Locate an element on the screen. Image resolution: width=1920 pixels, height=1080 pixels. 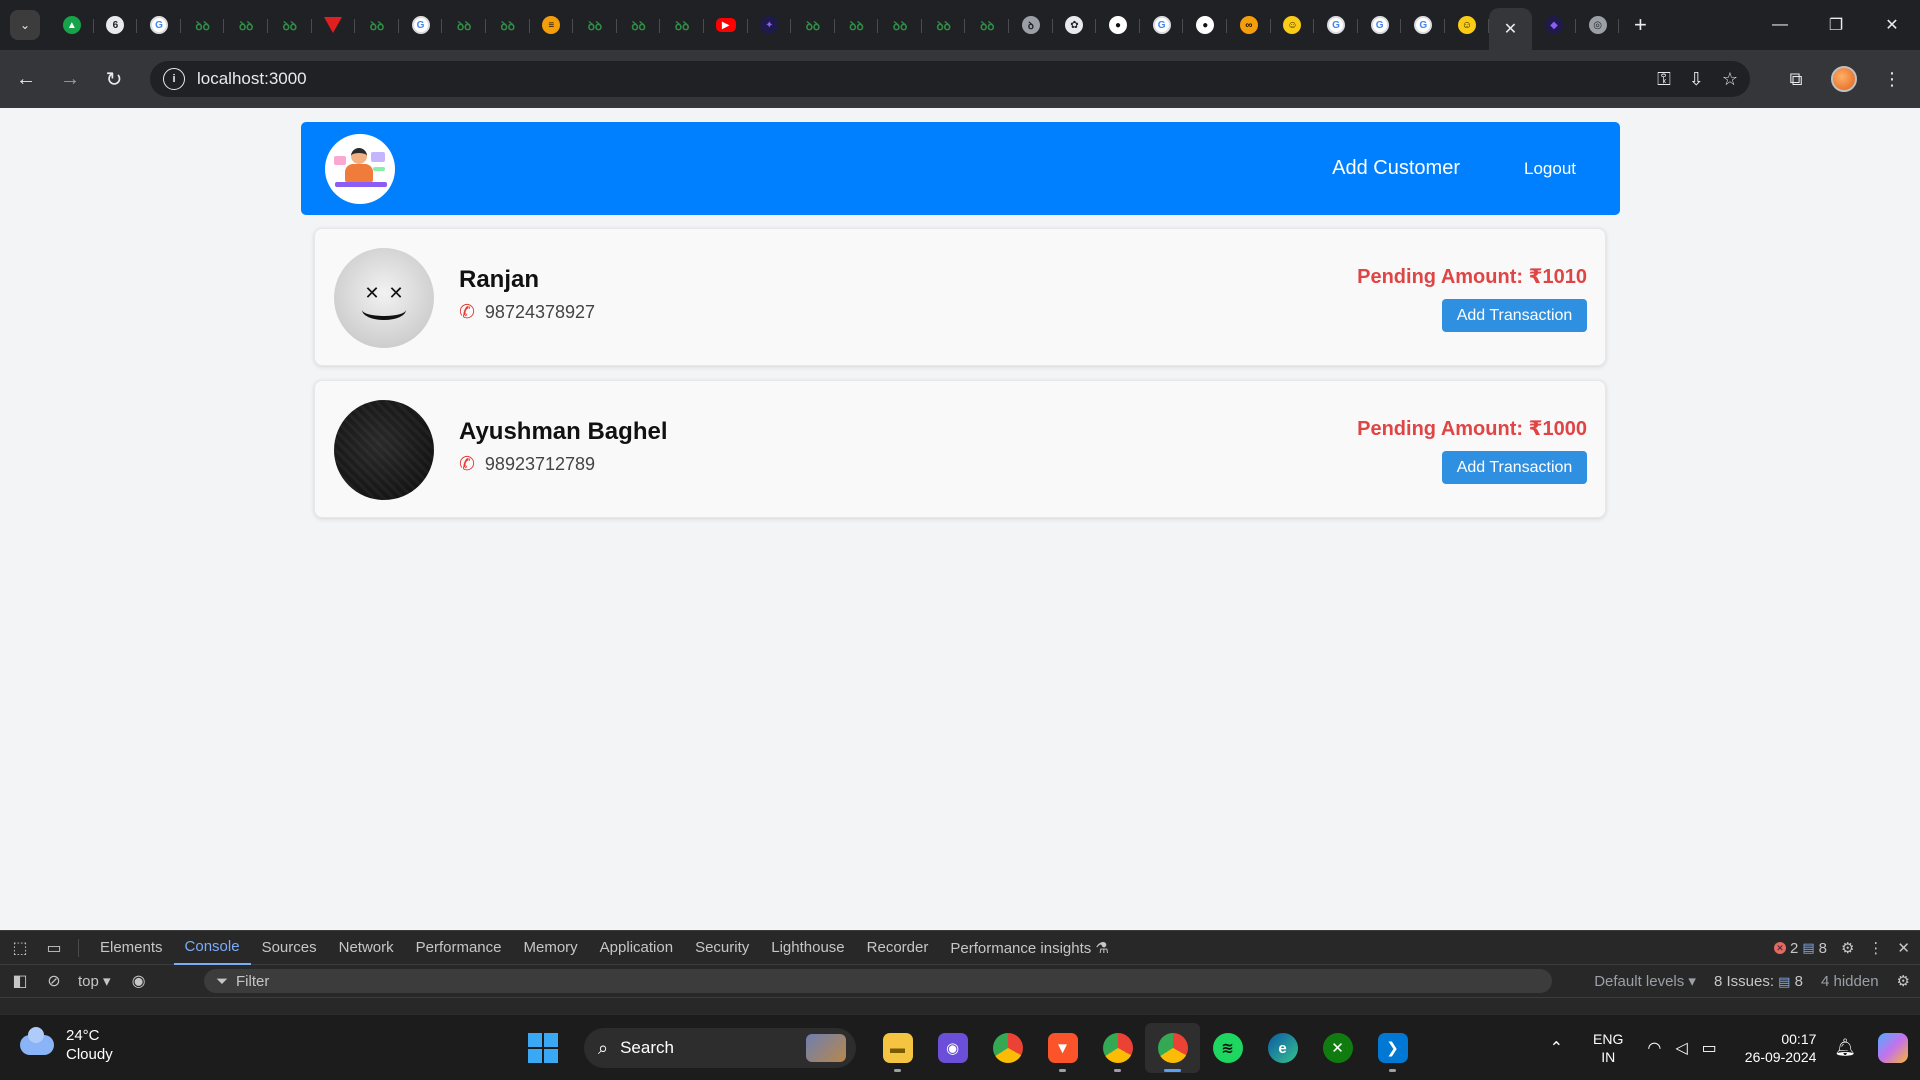
notification-bell-icon: 🔔︎ is located at coordinates (1845, 1048).